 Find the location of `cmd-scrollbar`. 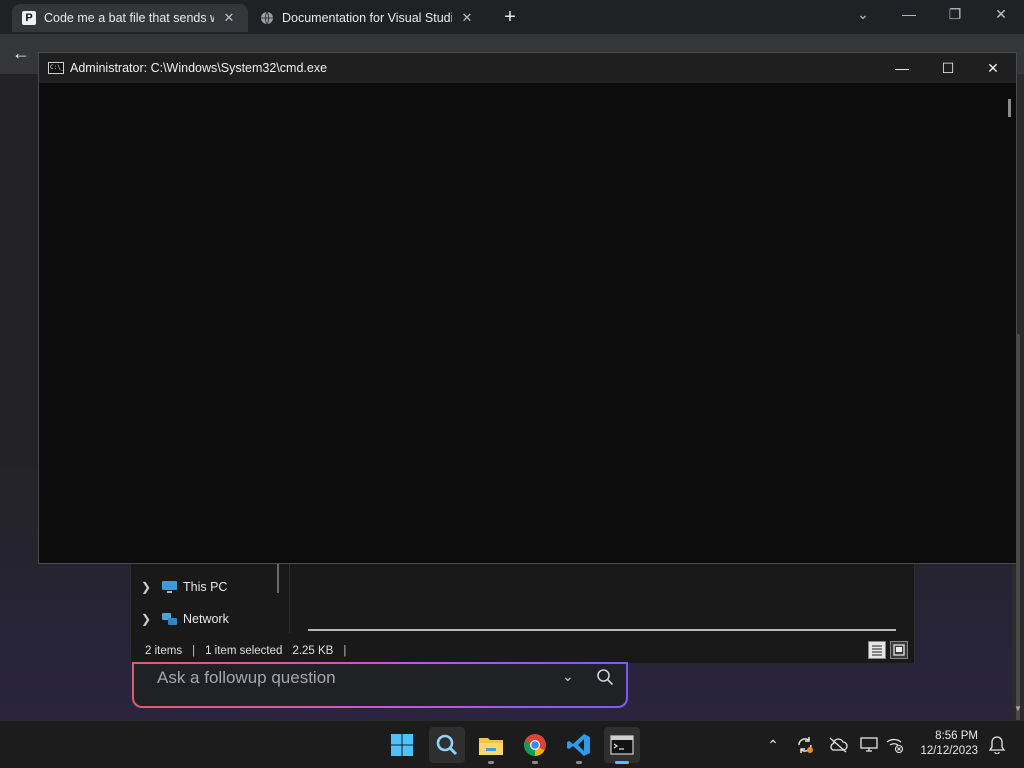

cmd-scrollbar is located at coordinates (1008, 323).